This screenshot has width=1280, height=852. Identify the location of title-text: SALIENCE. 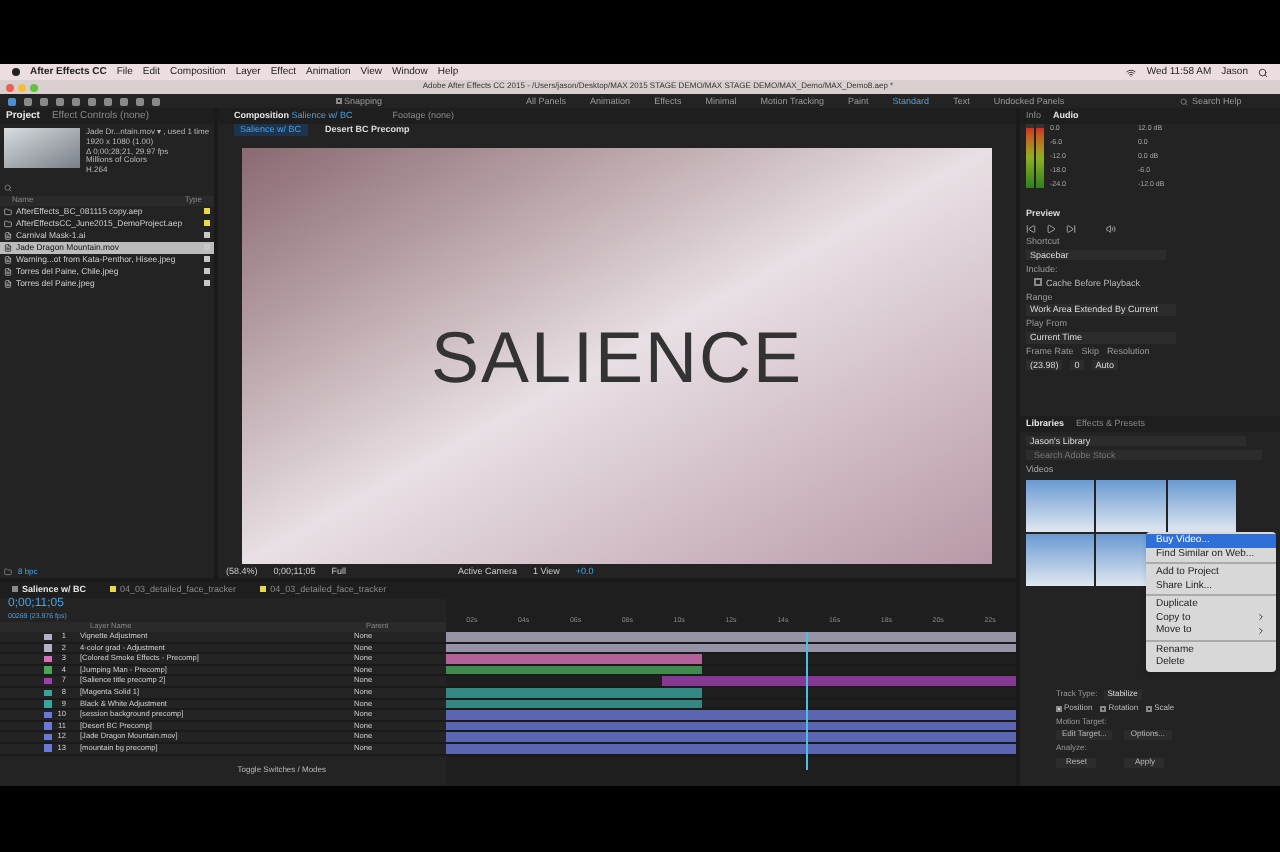
(617, 356).